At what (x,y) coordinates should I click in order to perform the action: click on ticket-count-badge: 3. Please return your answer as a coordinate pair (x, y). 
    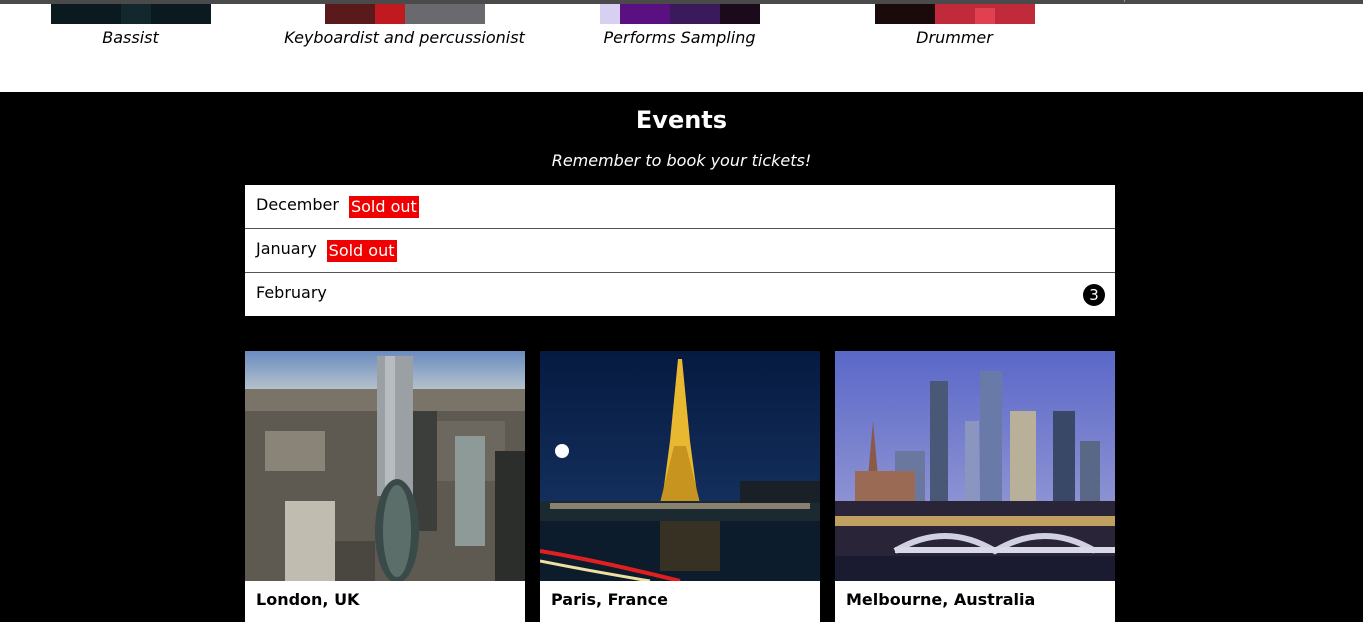
    Looking at the image, I should click on (1094, 295).